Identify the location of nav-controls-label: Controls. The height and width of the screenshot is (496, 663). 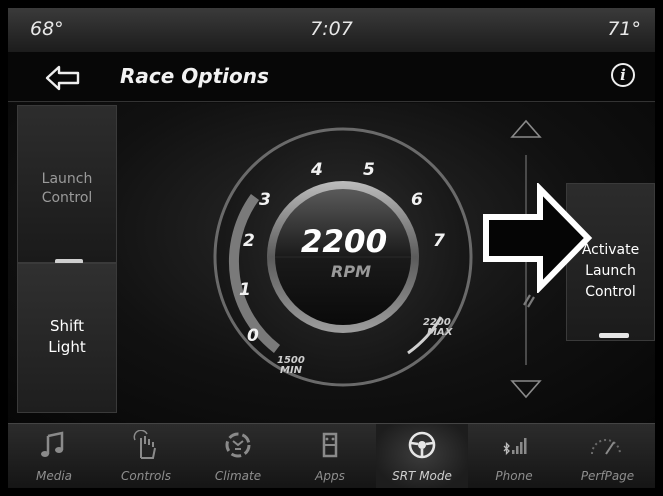
(146, 476).